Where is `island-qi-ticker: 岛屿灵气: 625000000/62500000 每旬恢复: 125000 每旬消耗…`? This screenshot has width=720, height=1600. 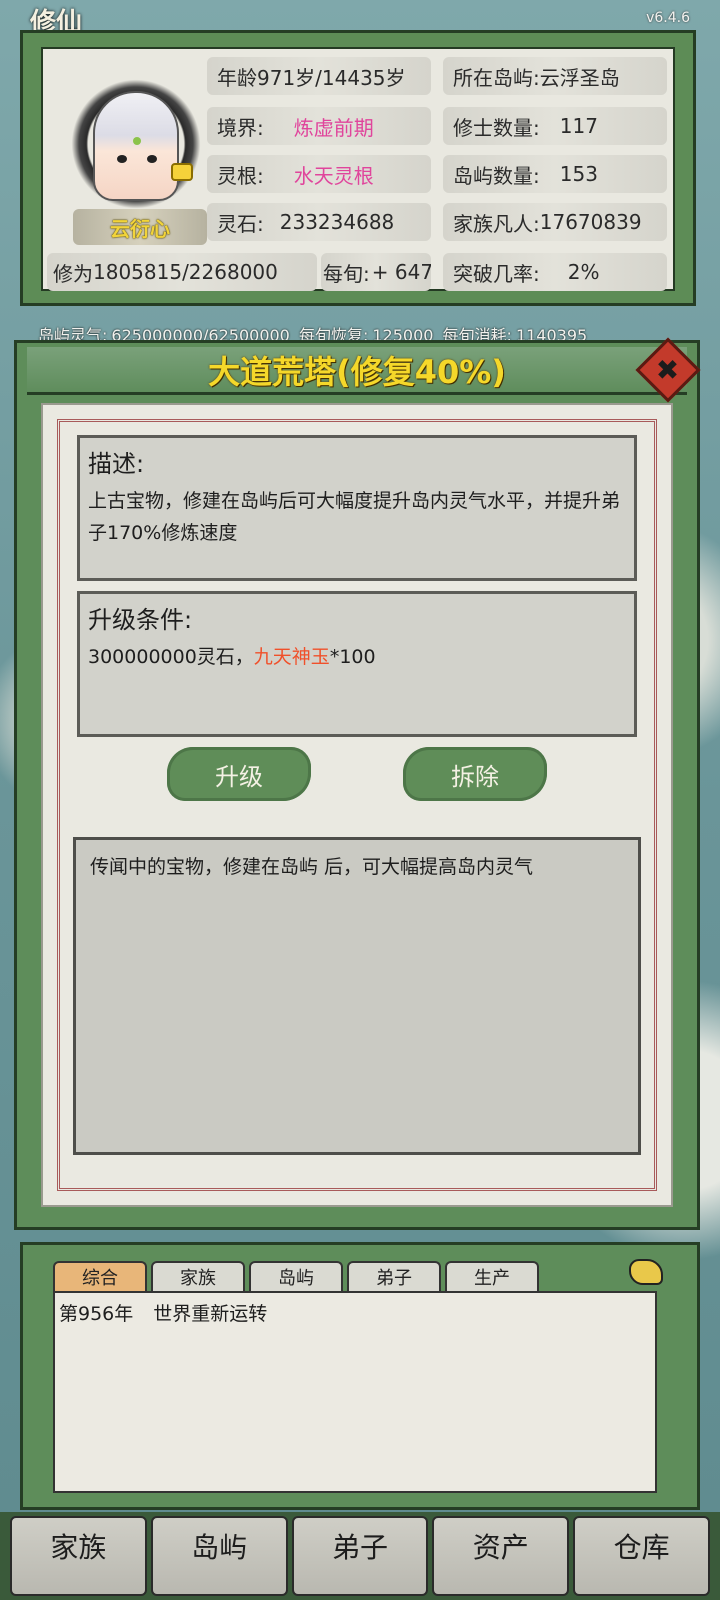 island-qi-ticker: 岛屿灵气: 625000000/62500000 每旬恢复: 125000 每旬消耗… is located at coordinates (360, 332).